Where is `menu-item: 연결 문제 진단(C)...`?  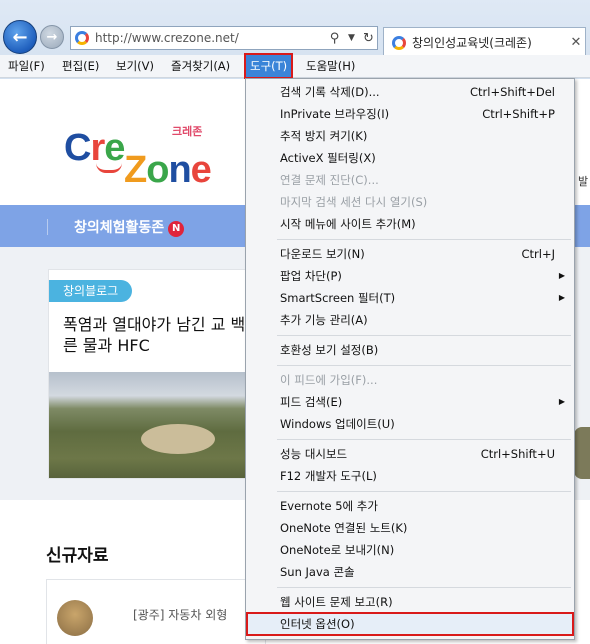
menu-item: 연결 문제 진단(C)... is located at coordinates (410, 180).